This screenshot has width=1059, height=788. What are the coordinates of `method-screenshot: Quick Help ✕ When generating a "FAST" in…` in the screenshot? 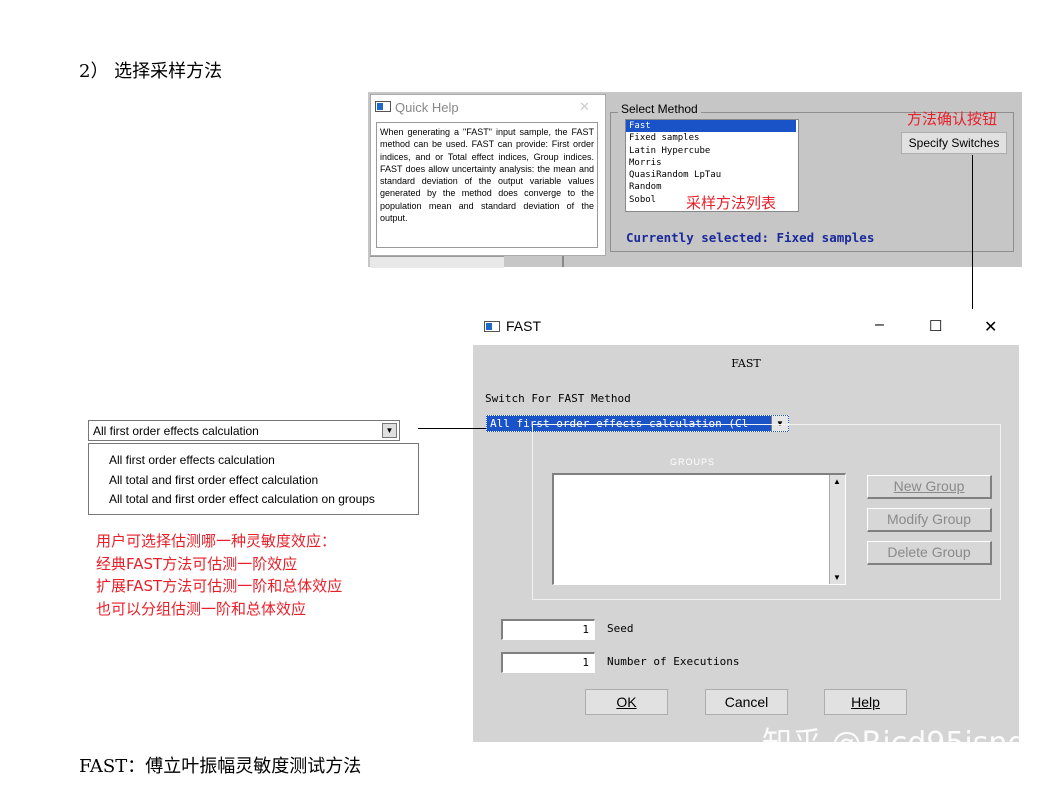 It's located at (695, 180).